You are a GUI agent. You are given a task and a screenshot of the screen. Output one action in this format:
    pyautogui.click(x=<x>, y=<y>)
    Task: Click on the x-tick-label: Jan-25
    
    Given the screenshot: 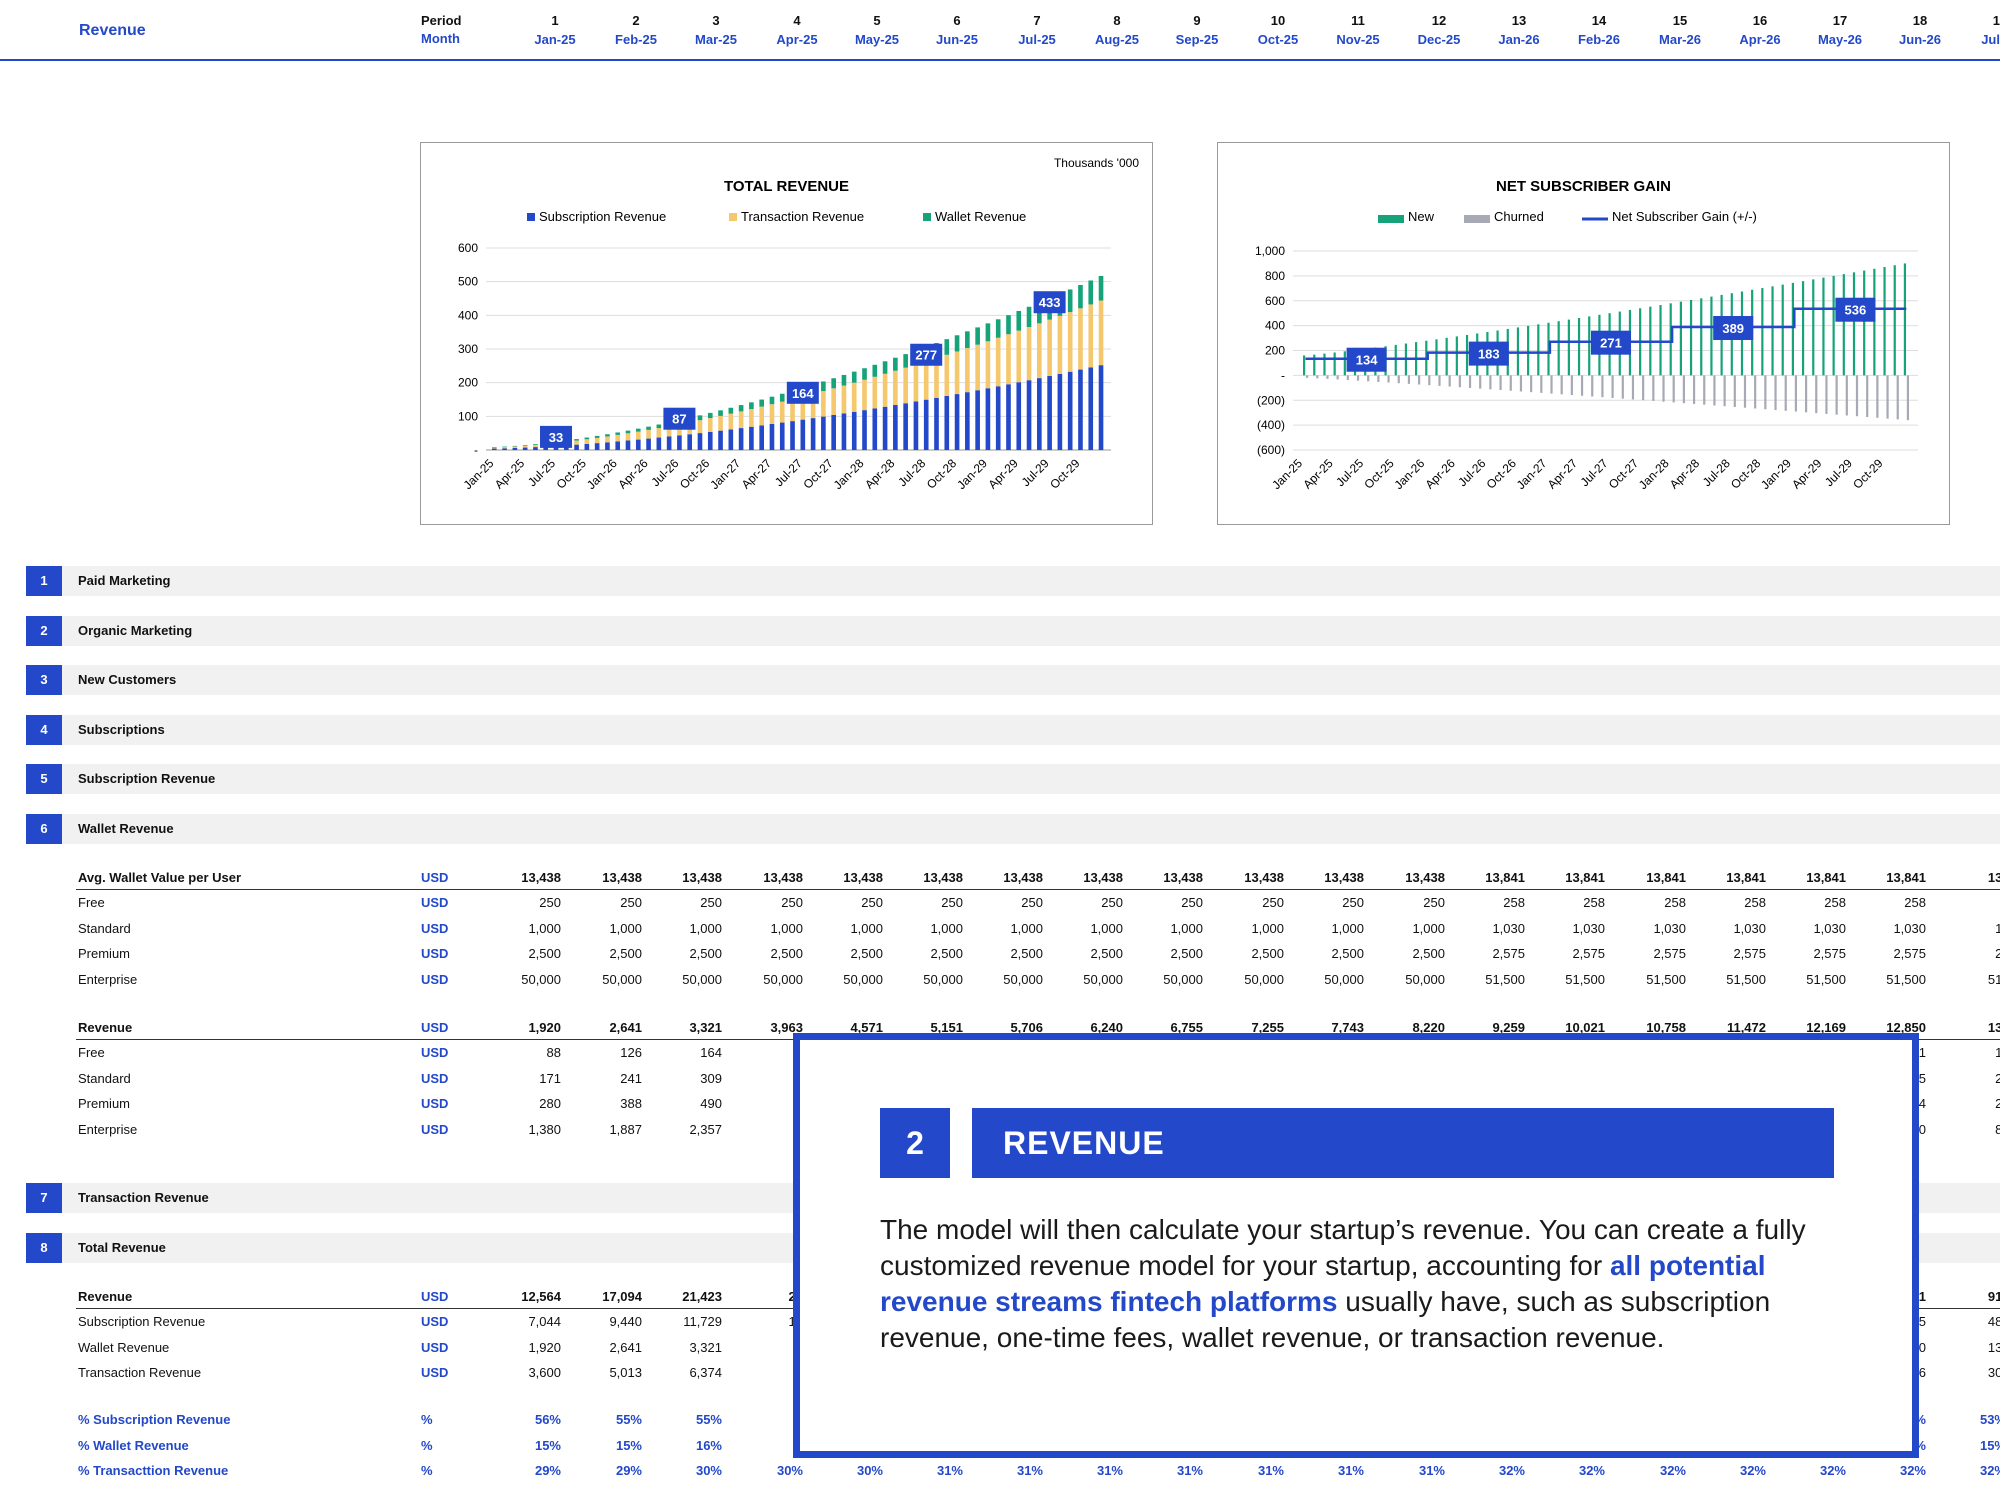 What is the action you would take?
    pyautogui.click(x=1287, y=474)
    